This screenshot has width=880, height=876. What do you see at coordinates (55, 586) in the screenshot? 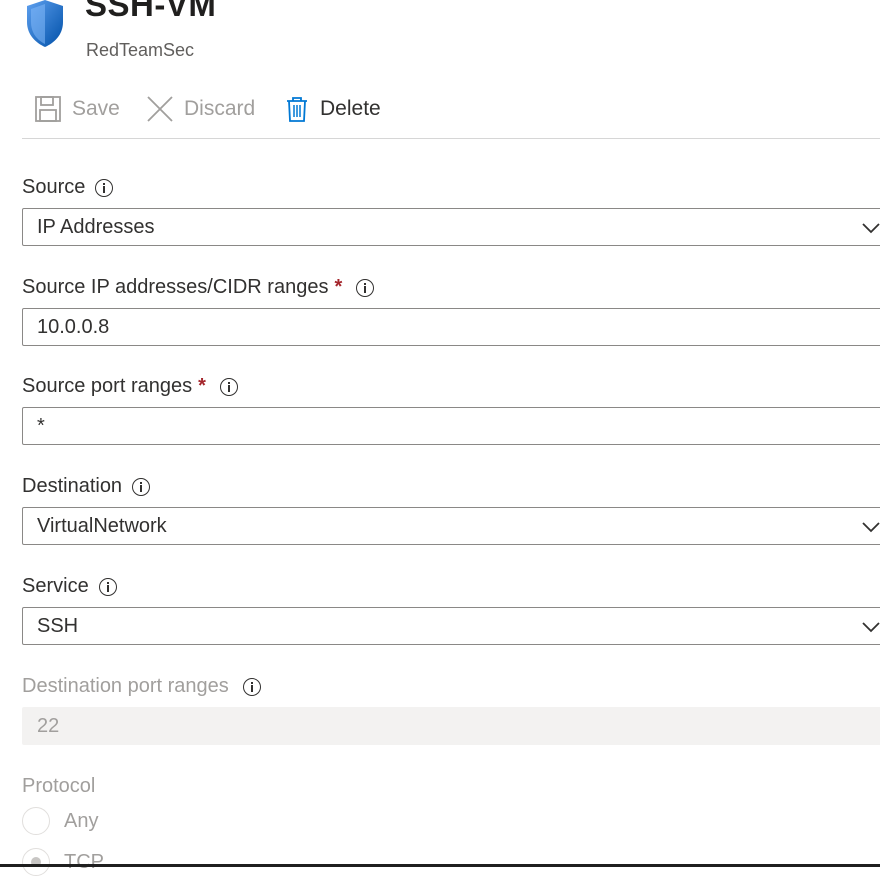
I see `service-label-text: Service` at bounding box center [55, 586].